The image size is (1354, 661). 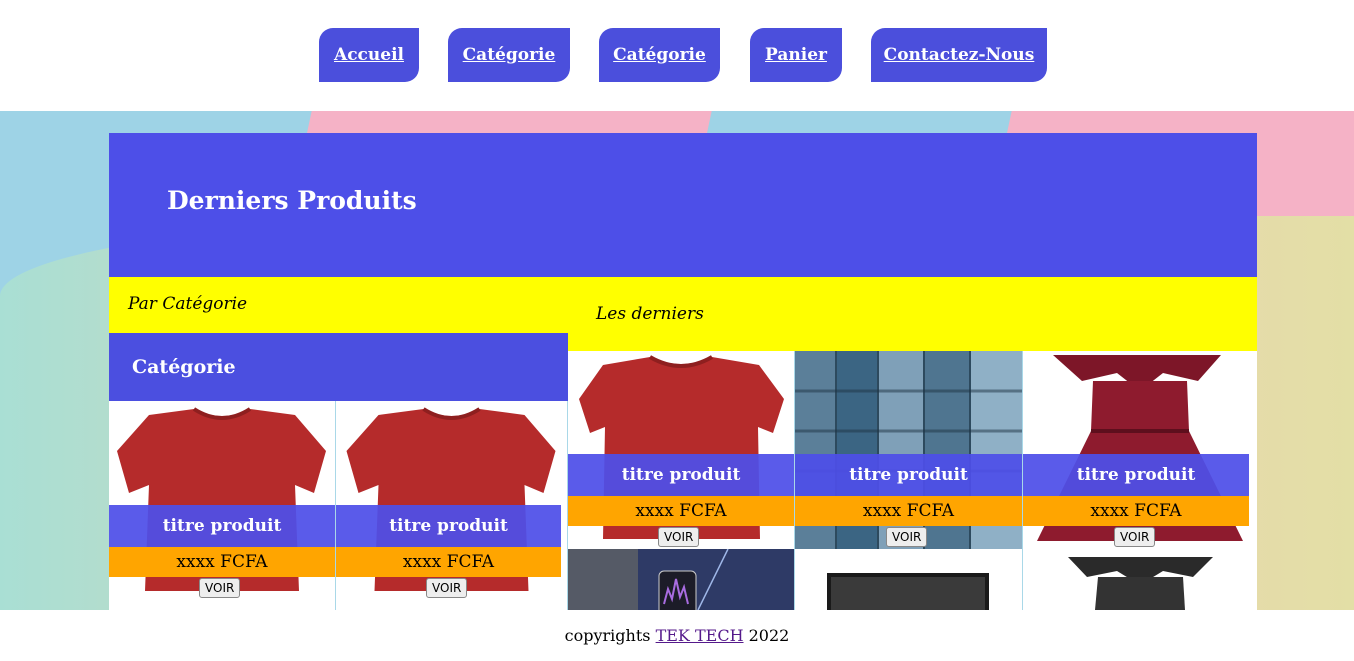 I want to click on nav-categorie-2: Catégorie, so click(x=659, y=55).